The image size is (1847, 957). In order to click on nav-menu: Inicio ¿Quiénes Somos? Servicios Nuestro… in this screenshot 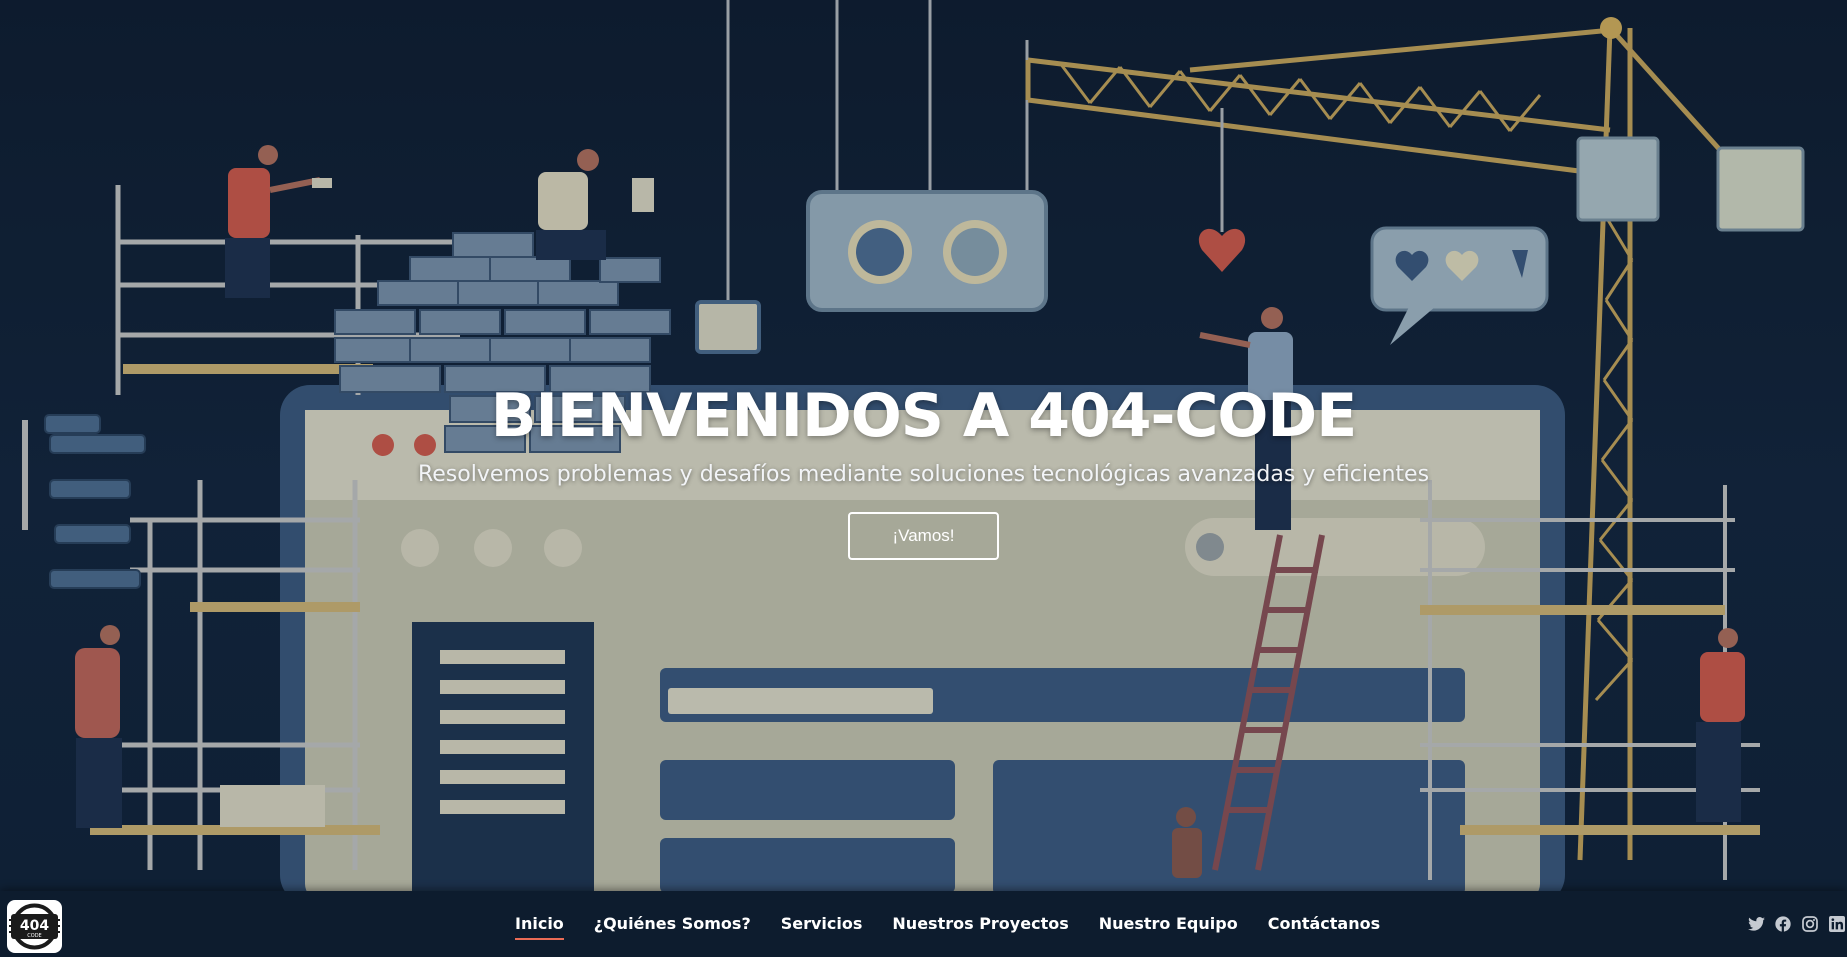, I will do `click(962, 924)`.